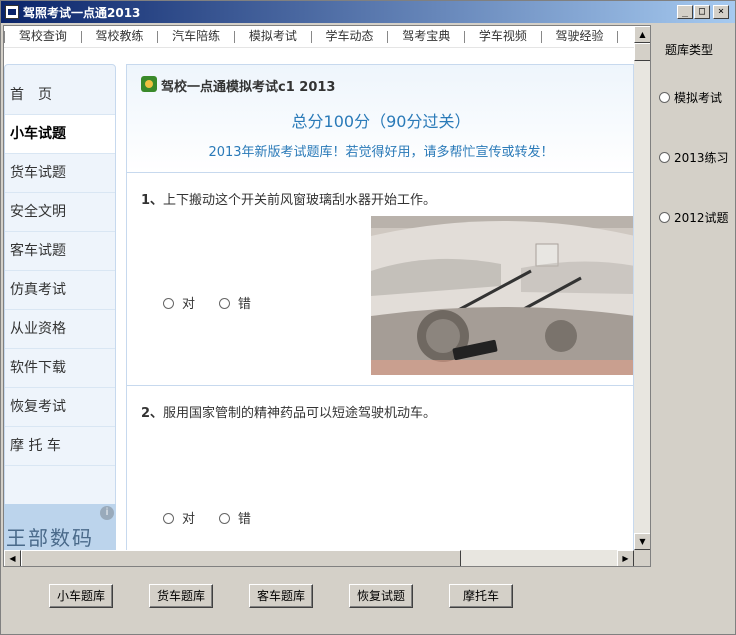 This screenshot has height=635, width=736. I want to click on question-body: 服用国家管制的精神药品可以短途驾驶机动车。, so click(300, 413).